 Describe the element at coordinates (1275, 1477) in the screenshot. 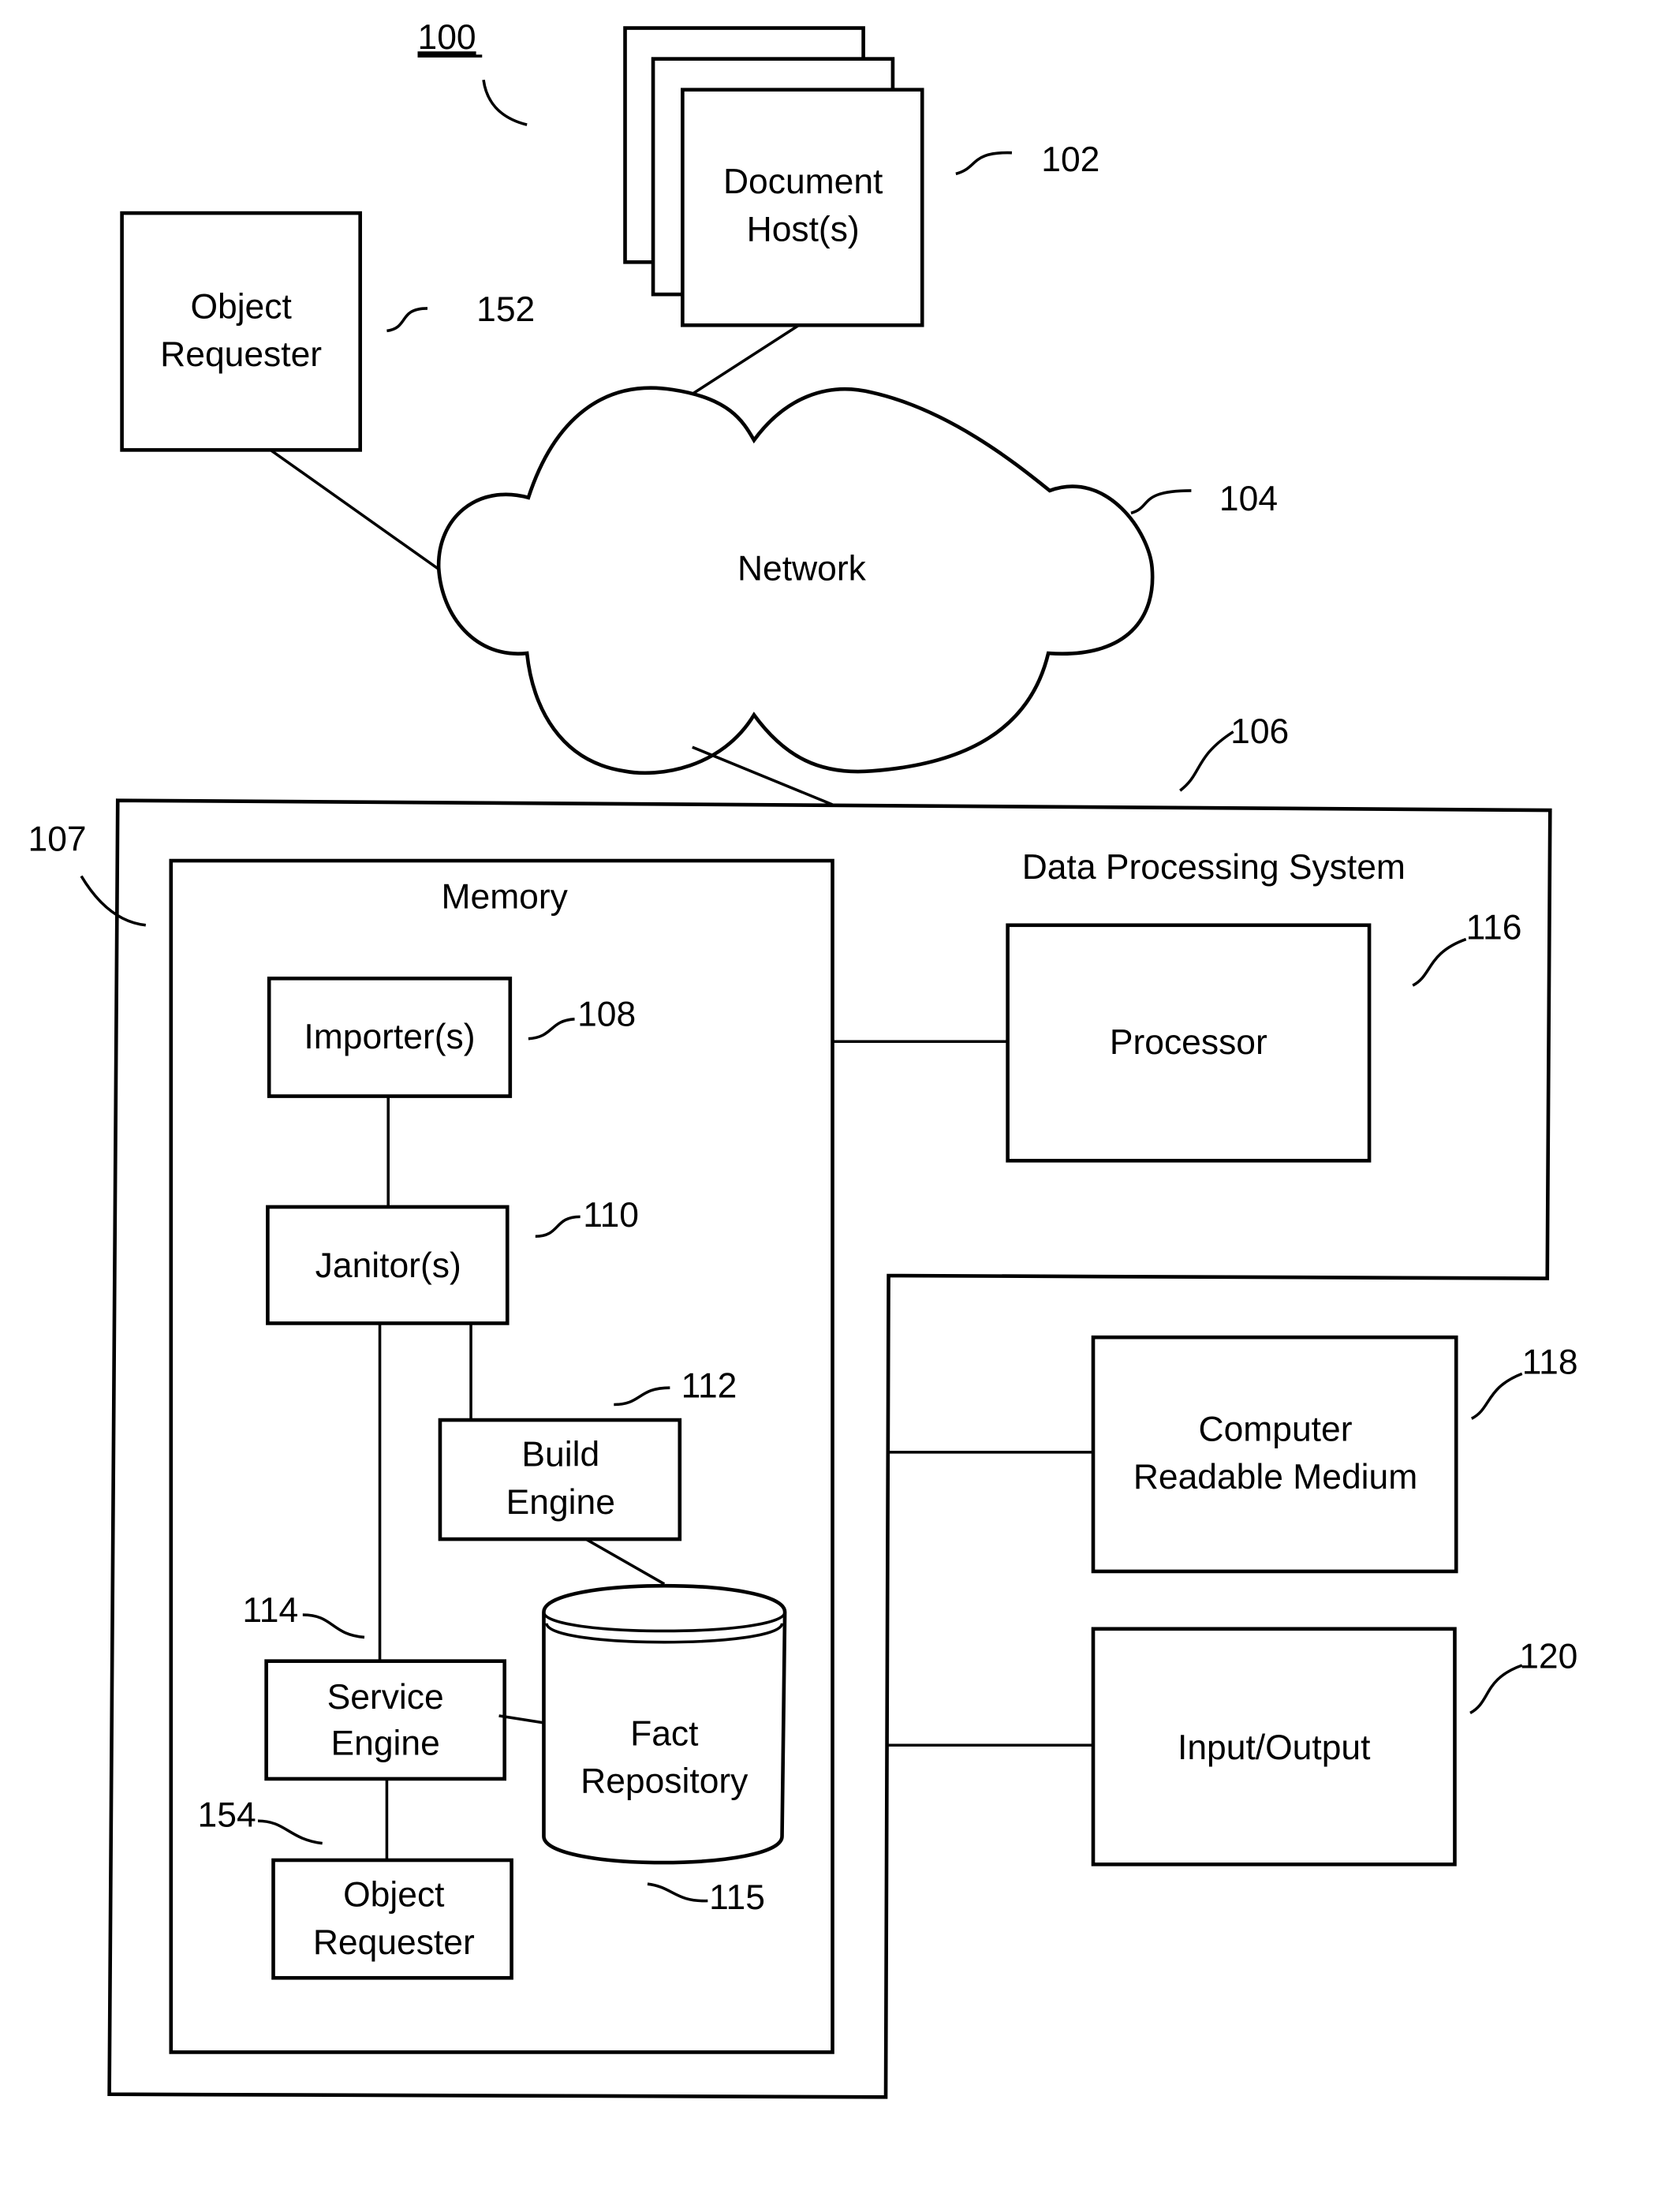

I see `crm-label-2: Readable Medium` at that location.